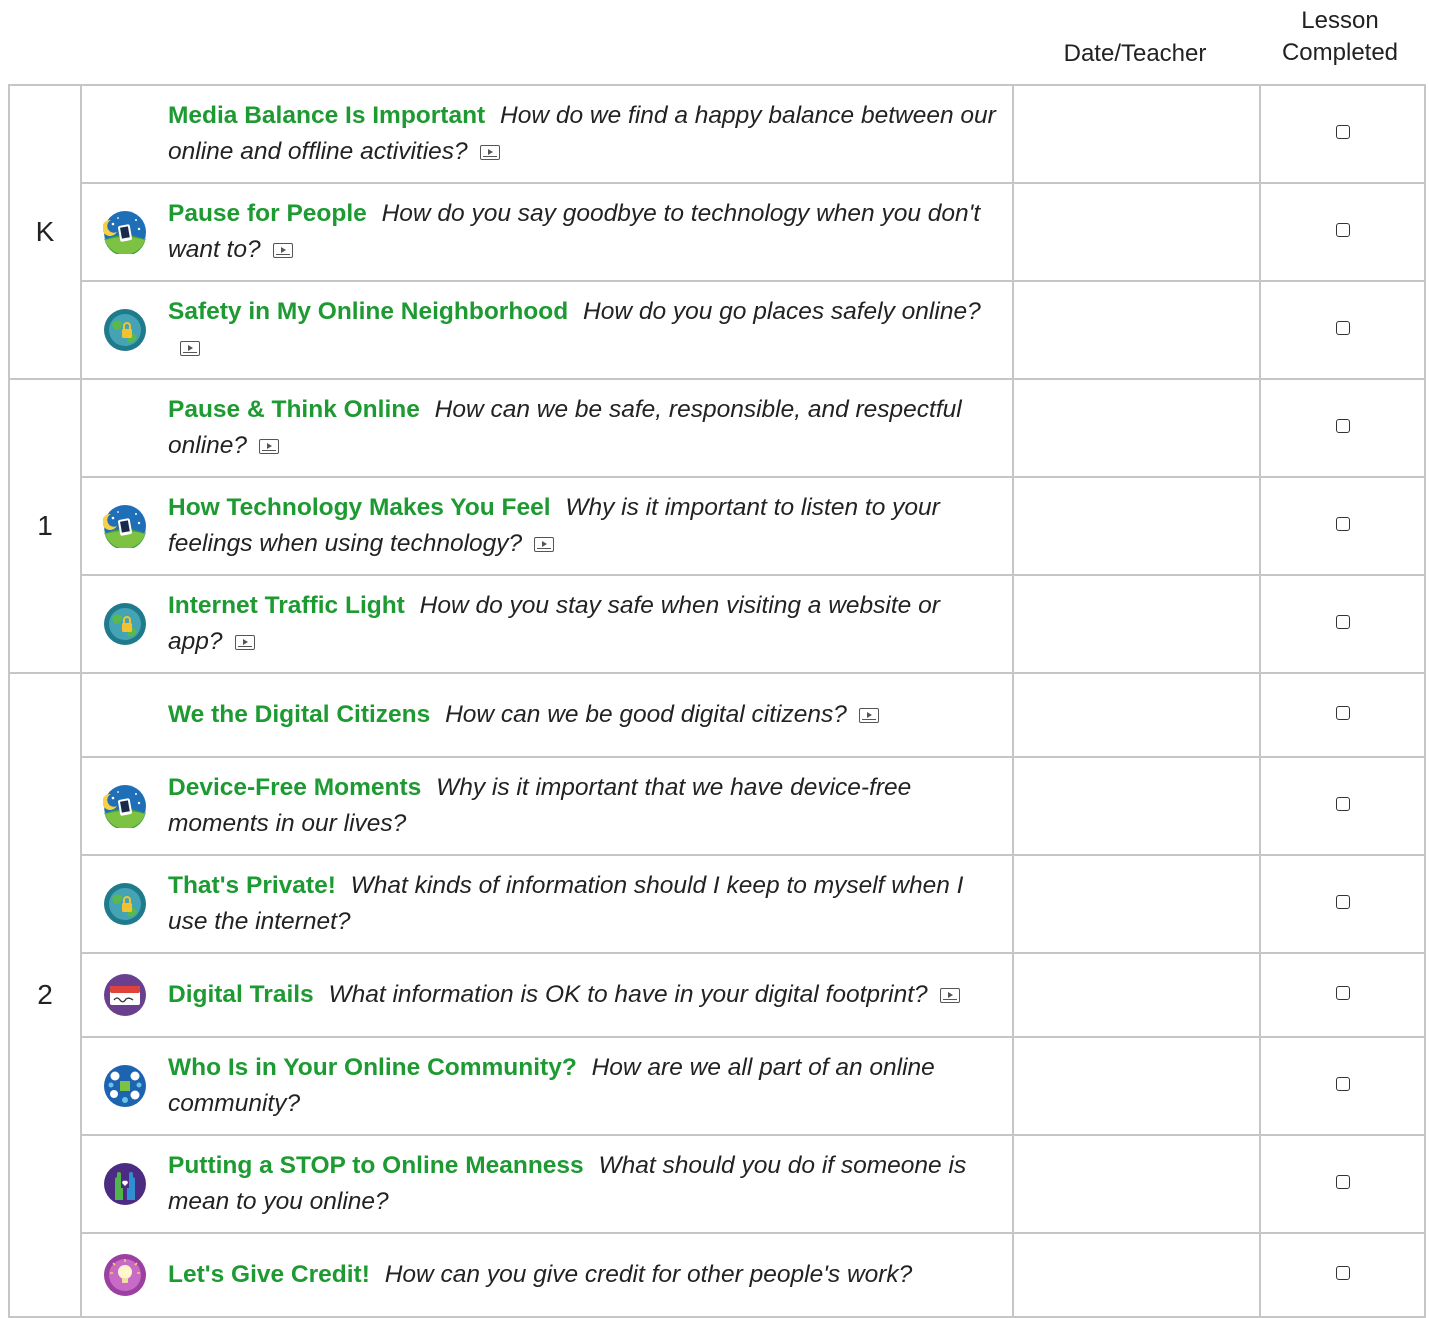  I want to click on lesson-title: Safety in My Online Neighborhood, so click(368, 311).